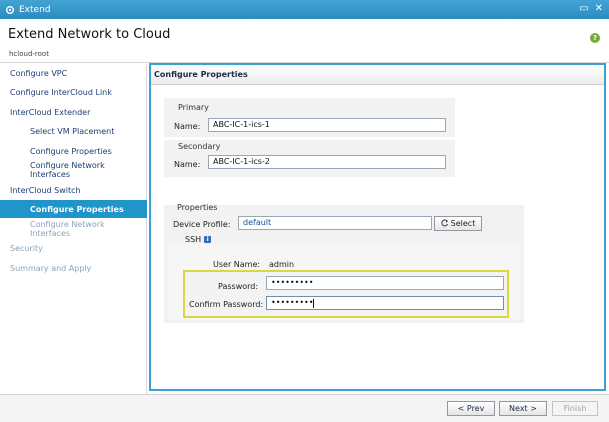 Image resolution: width=609 pixels, height=422 pixels. Describe the element at coordinates (73, 170) in the screenshot. I see `sidebar-item-extender-network-interfaces: Configure Network Interfaces` at that location.